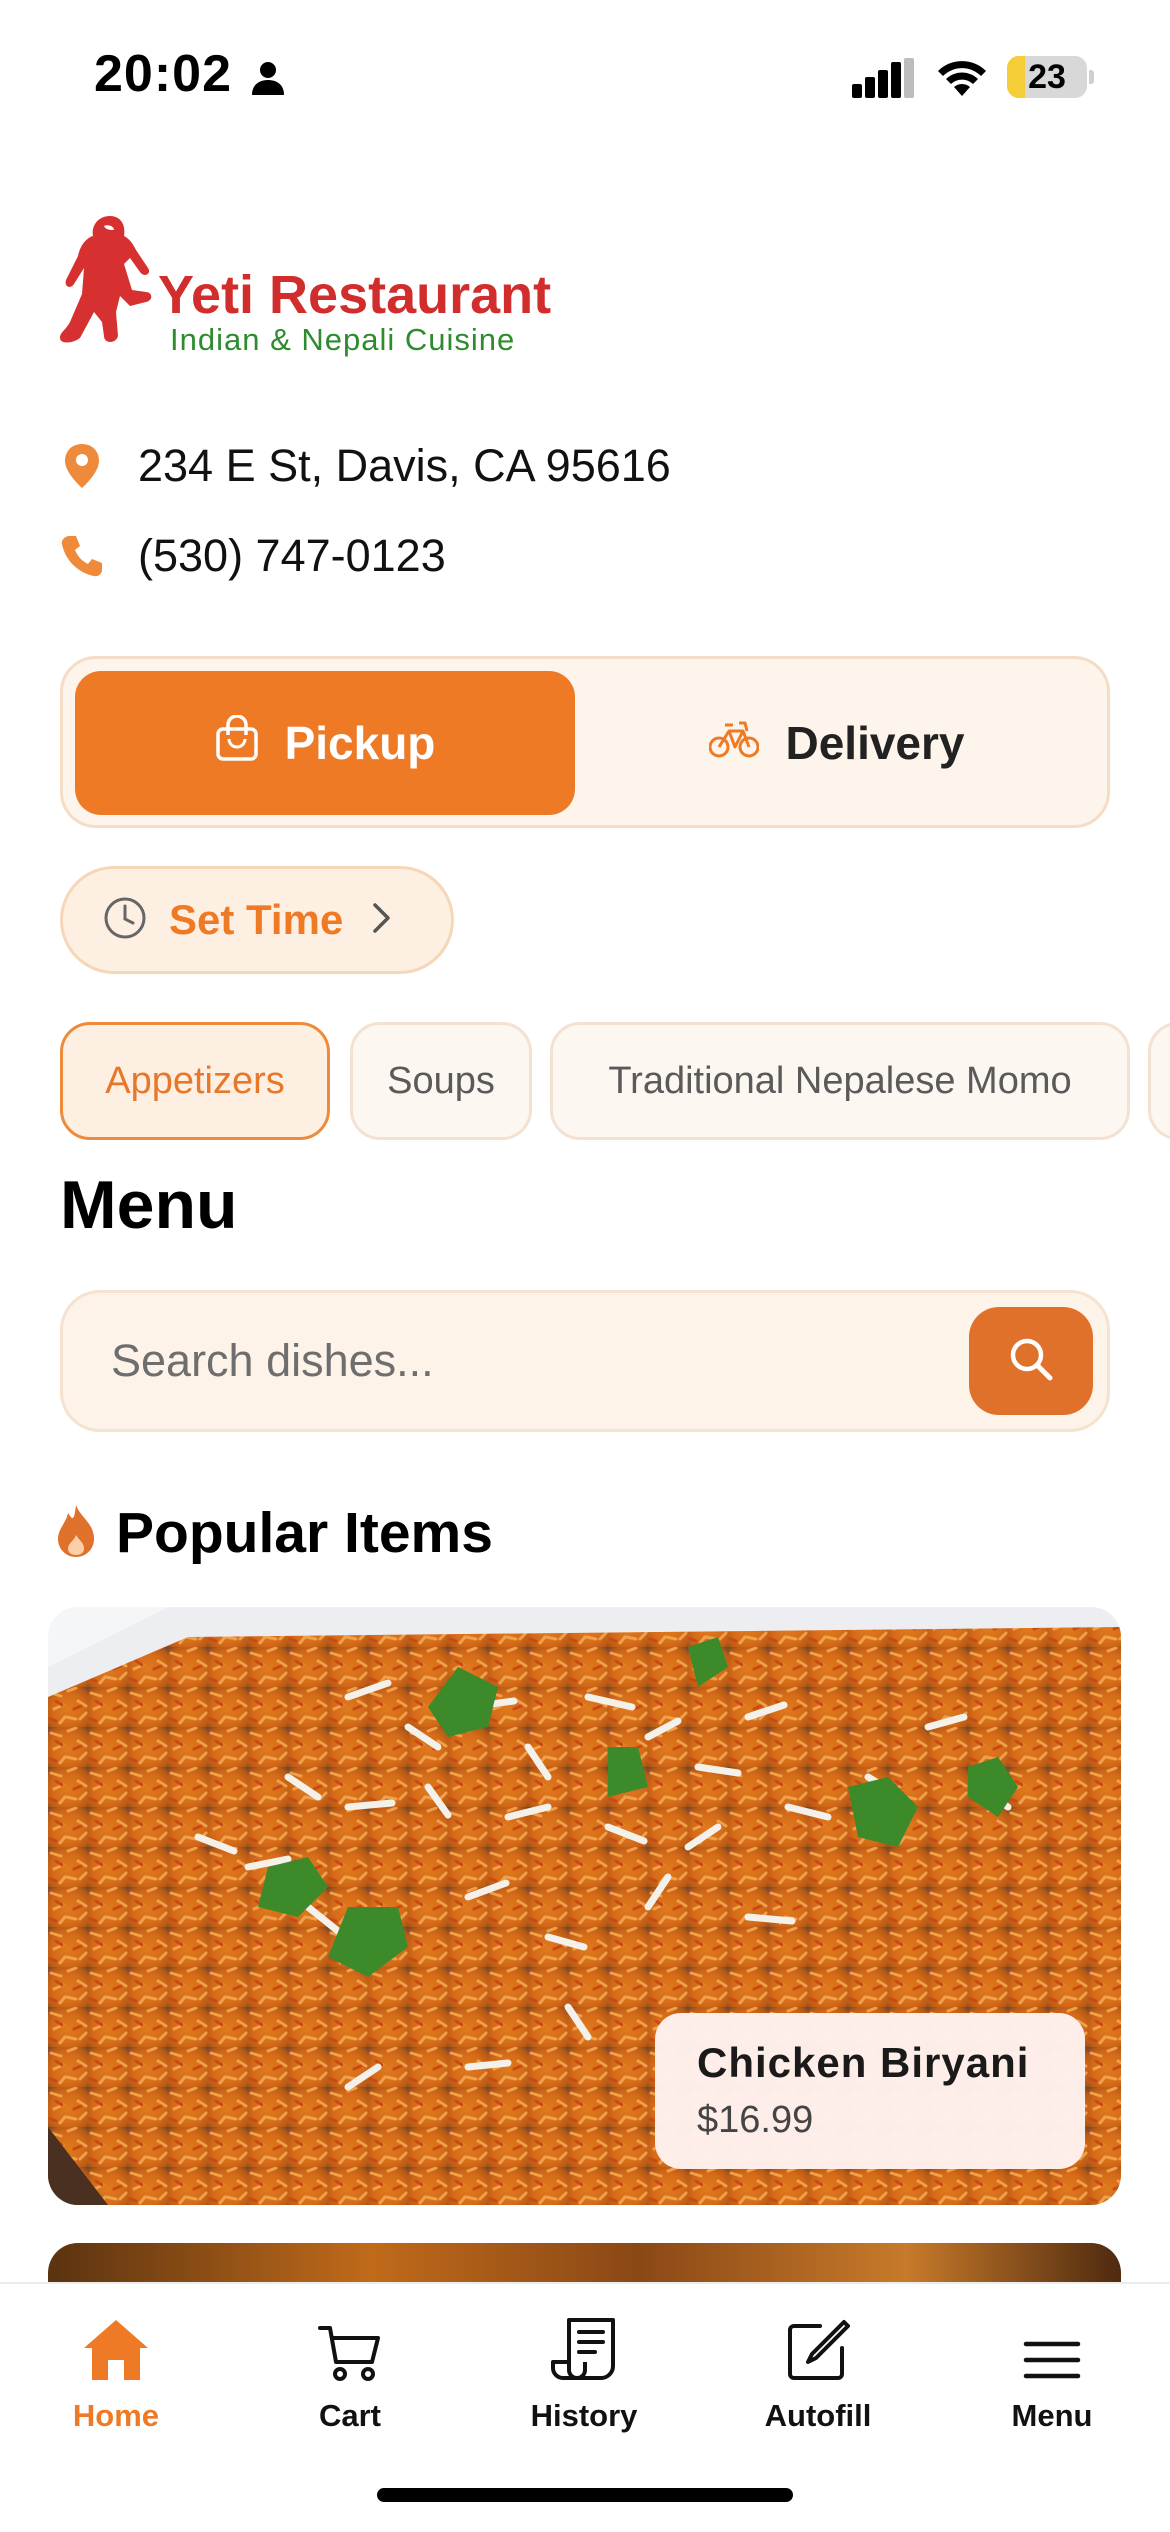 Image resolution: width=1170 pixels, height=2532 pixels. What do you see at coordinates (343, 339) in the screenshot?
I see `brand-tagline: Indian & Nepali Cuisine` at bounding box center [343, 339].